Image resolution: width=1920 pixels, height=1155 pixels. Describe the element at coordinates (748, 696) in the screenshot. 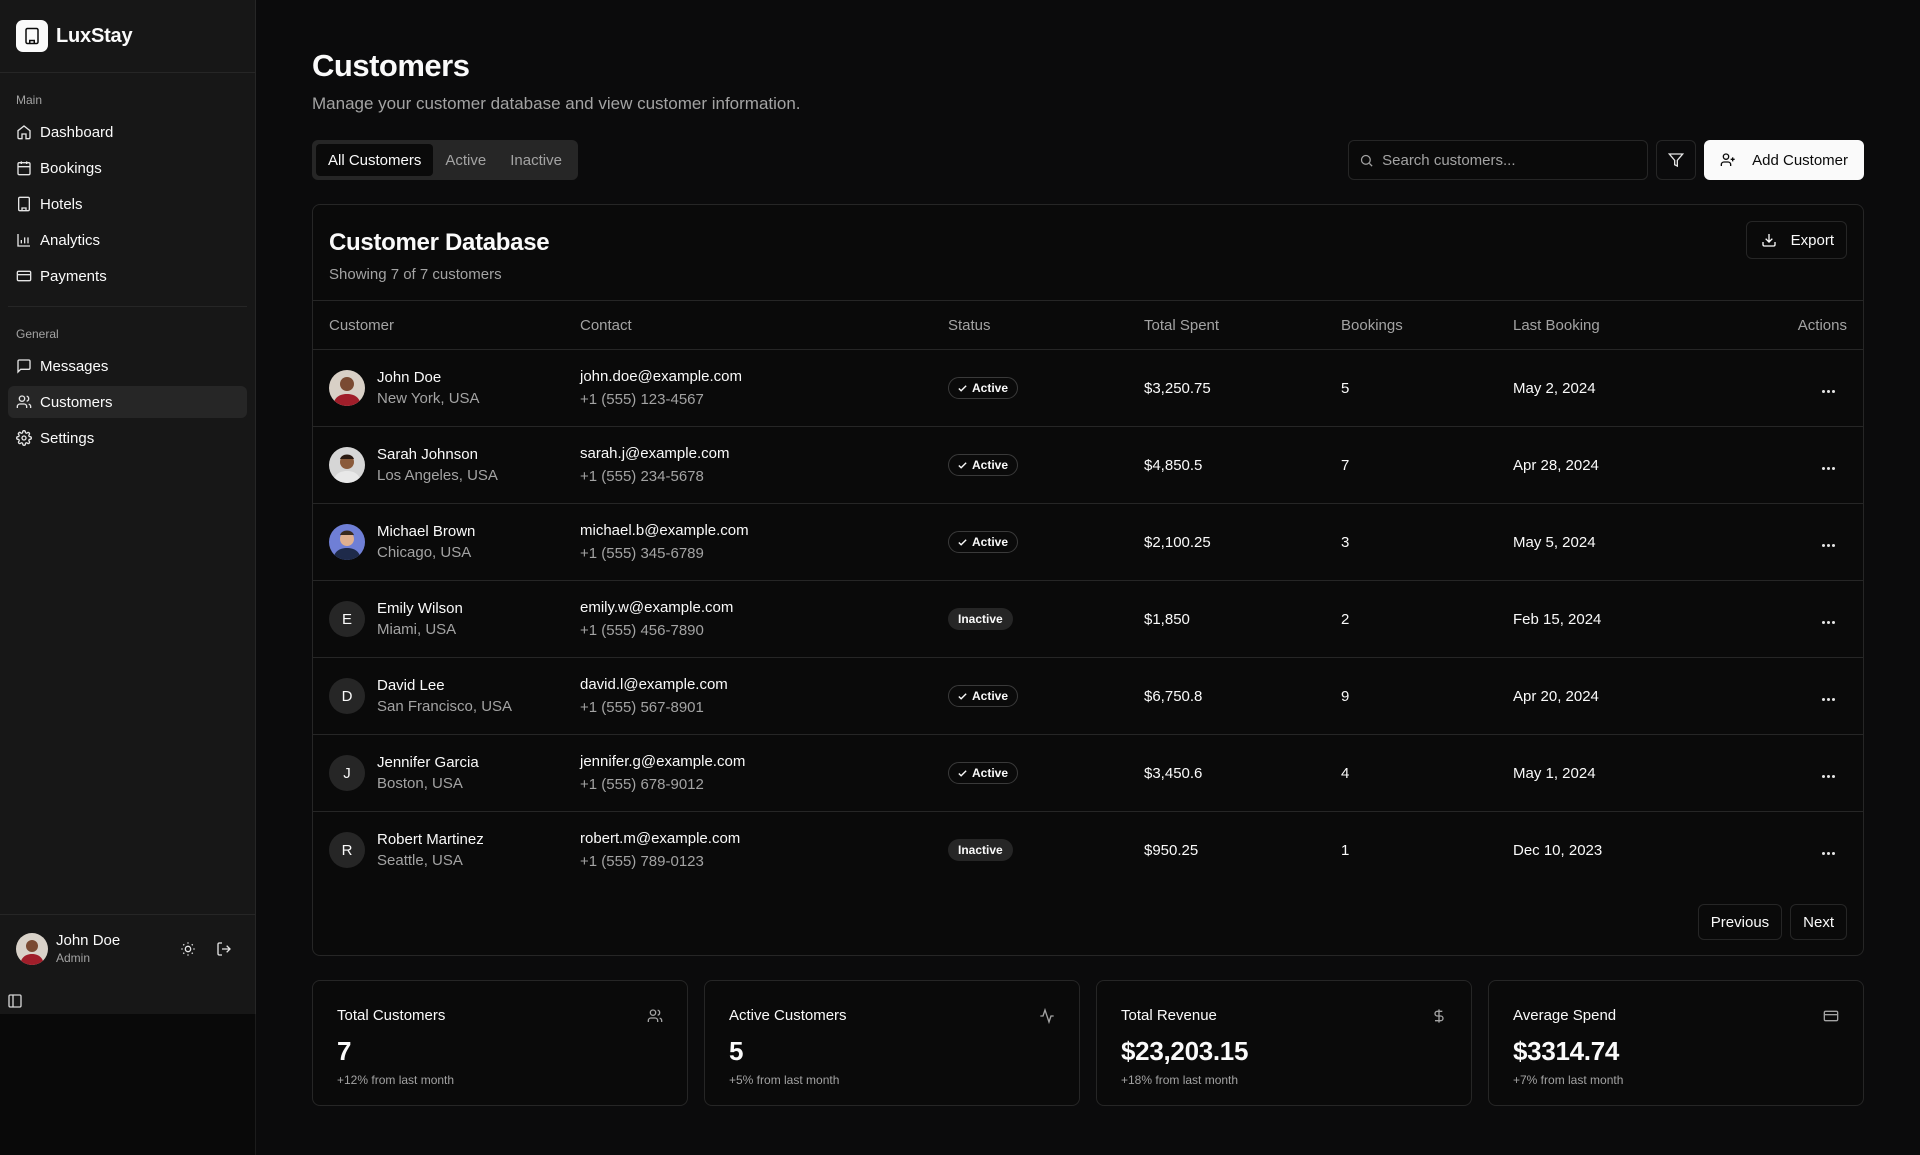

I see `contact-cell: david.l@example.com +1 (555) 567-8901` at that location.